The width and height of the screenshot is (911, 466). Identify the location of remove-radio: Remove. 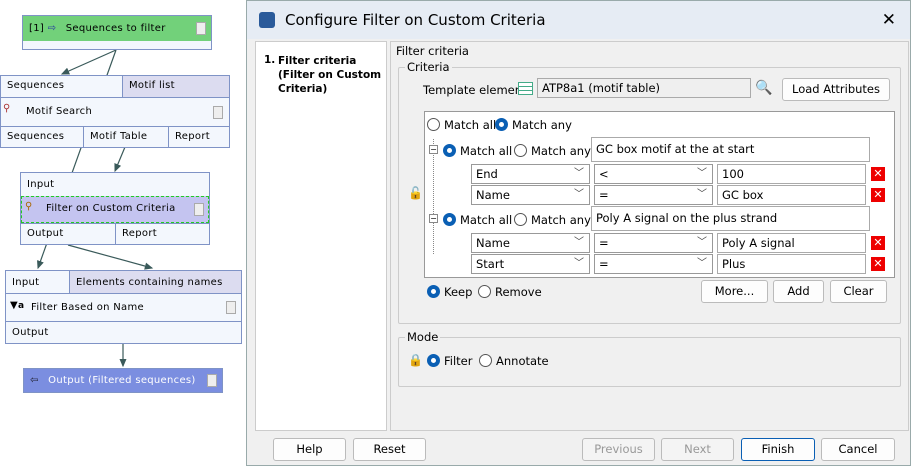
(510, 292).